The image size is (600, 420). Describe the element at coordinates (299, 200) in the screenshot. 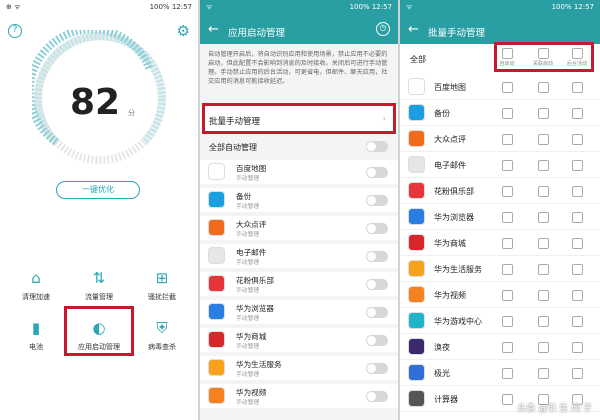

I see `app-row: 备份 手动管理` at that location.